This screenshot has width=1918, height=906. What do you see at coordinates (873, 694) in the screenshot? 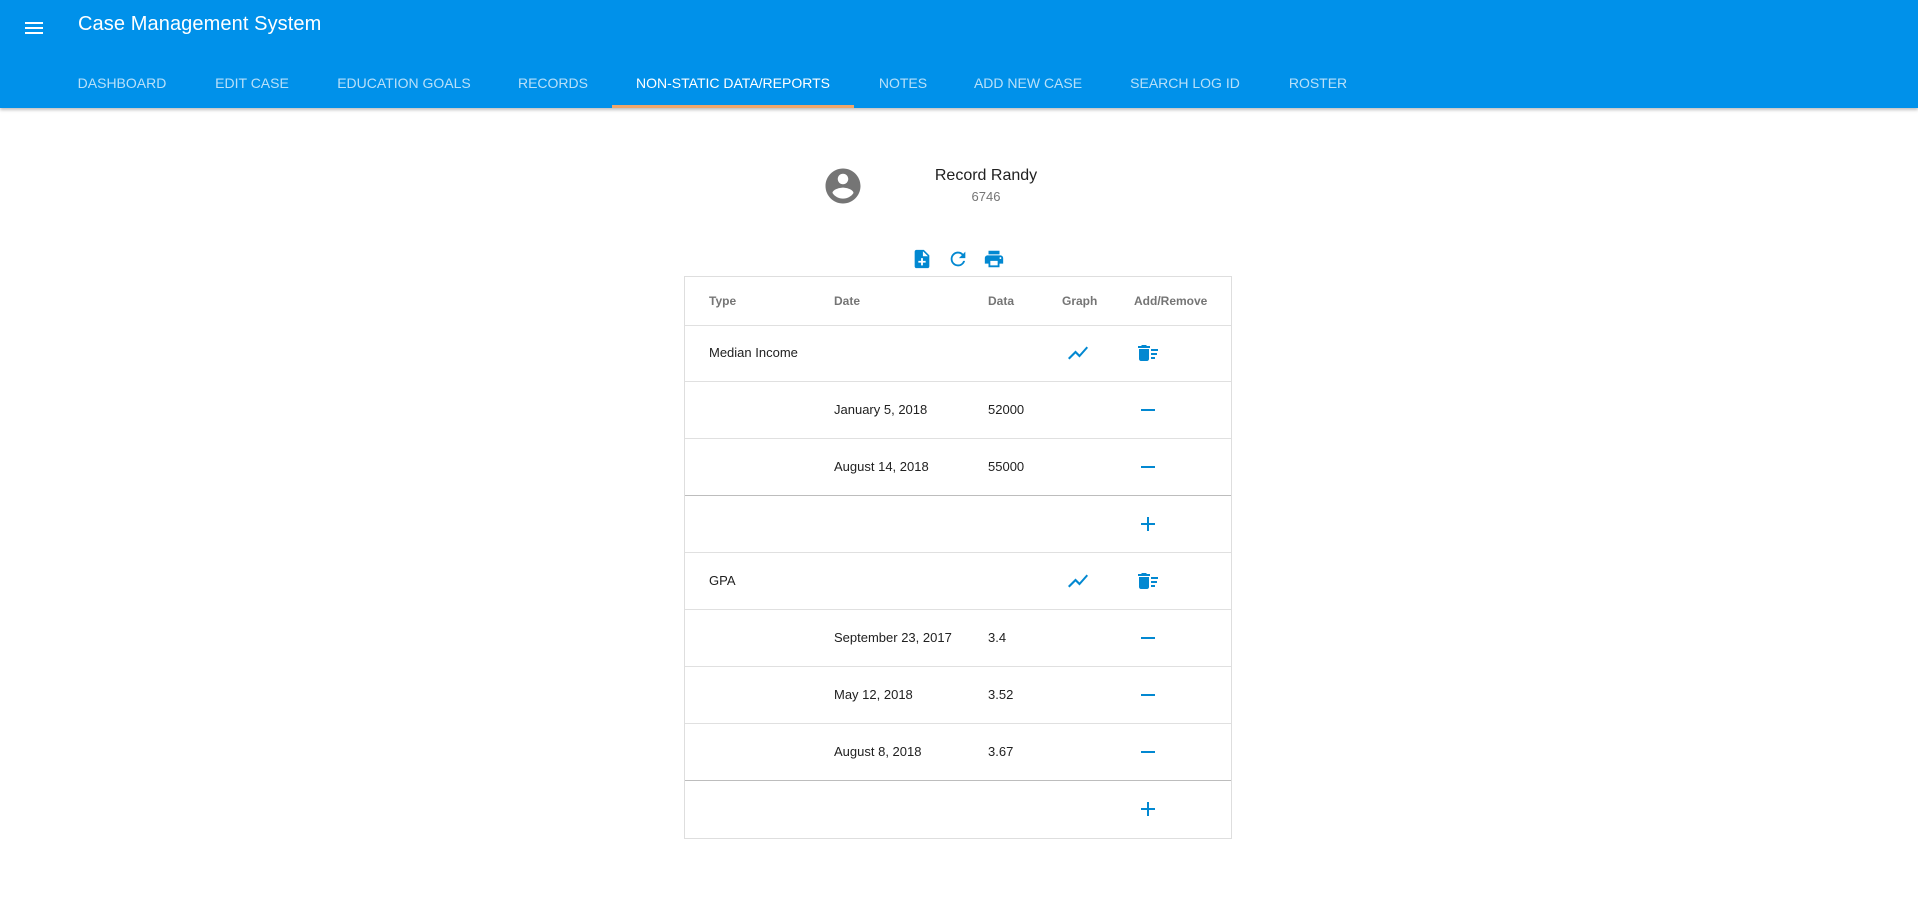
I see `date-cell: May 12, 2018` at bounding box center [873, 694].